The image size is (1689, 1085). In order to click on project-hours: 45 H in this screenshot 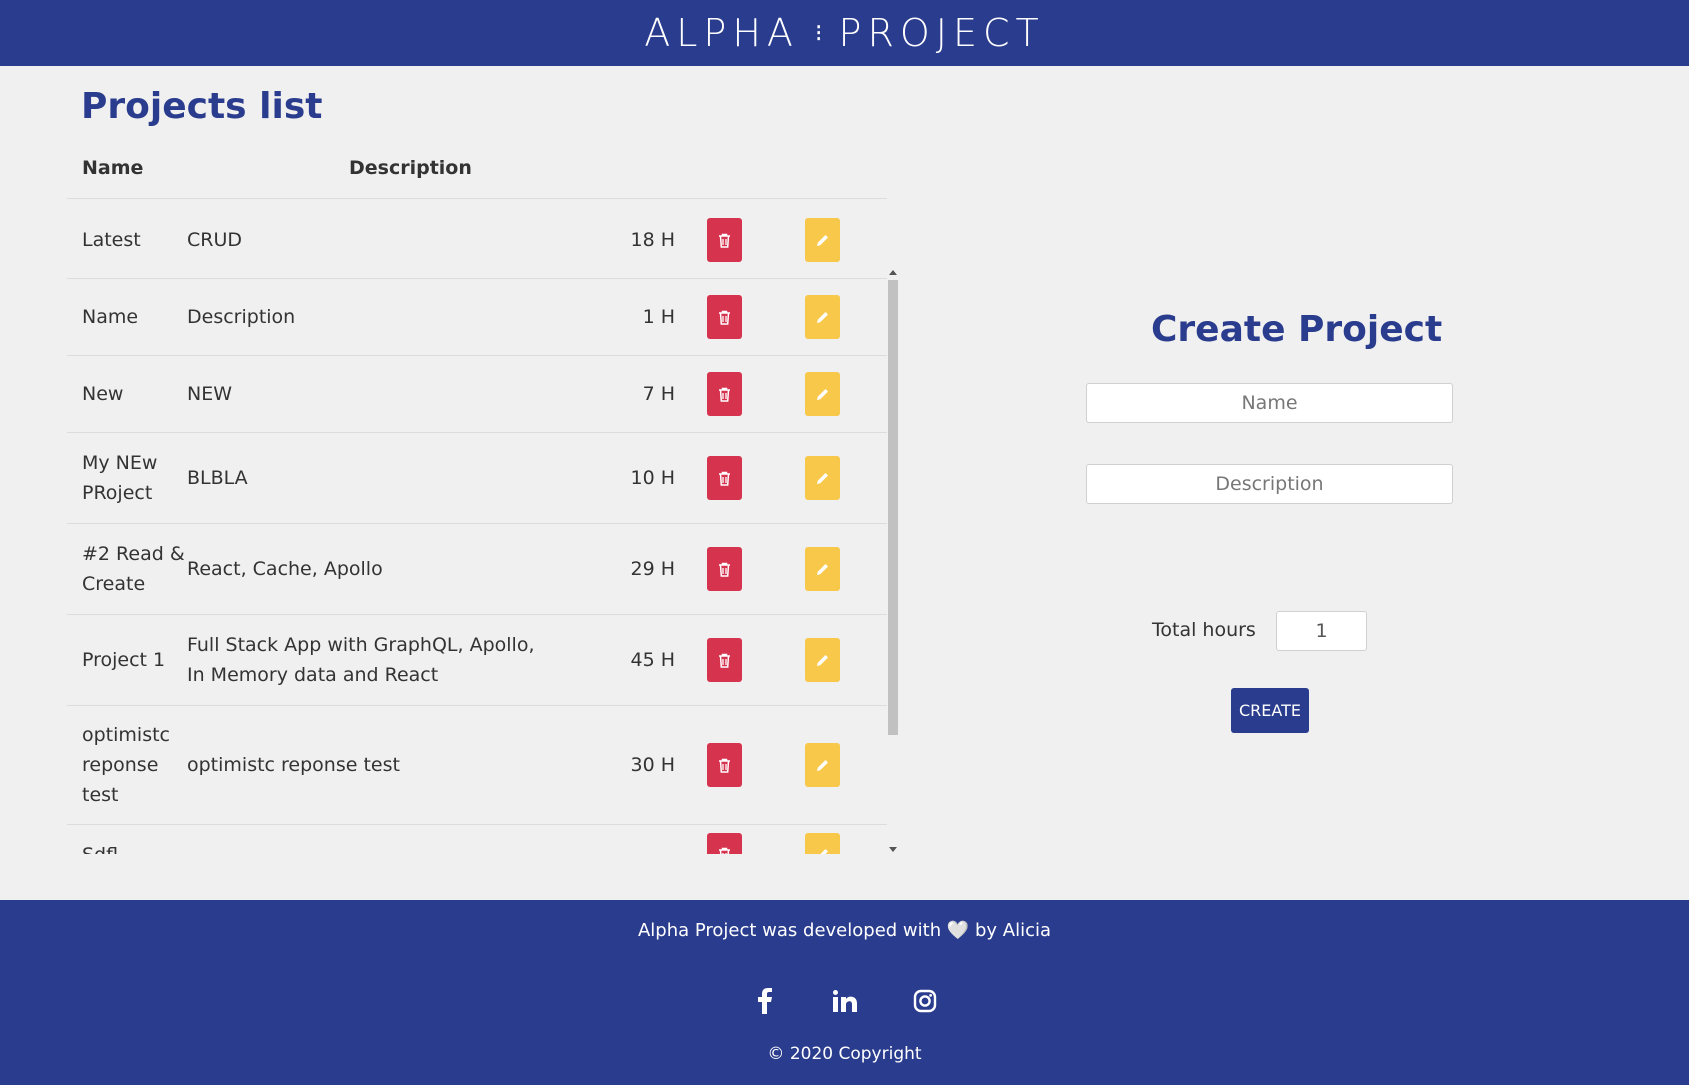, I will do `click(652, 660)`.